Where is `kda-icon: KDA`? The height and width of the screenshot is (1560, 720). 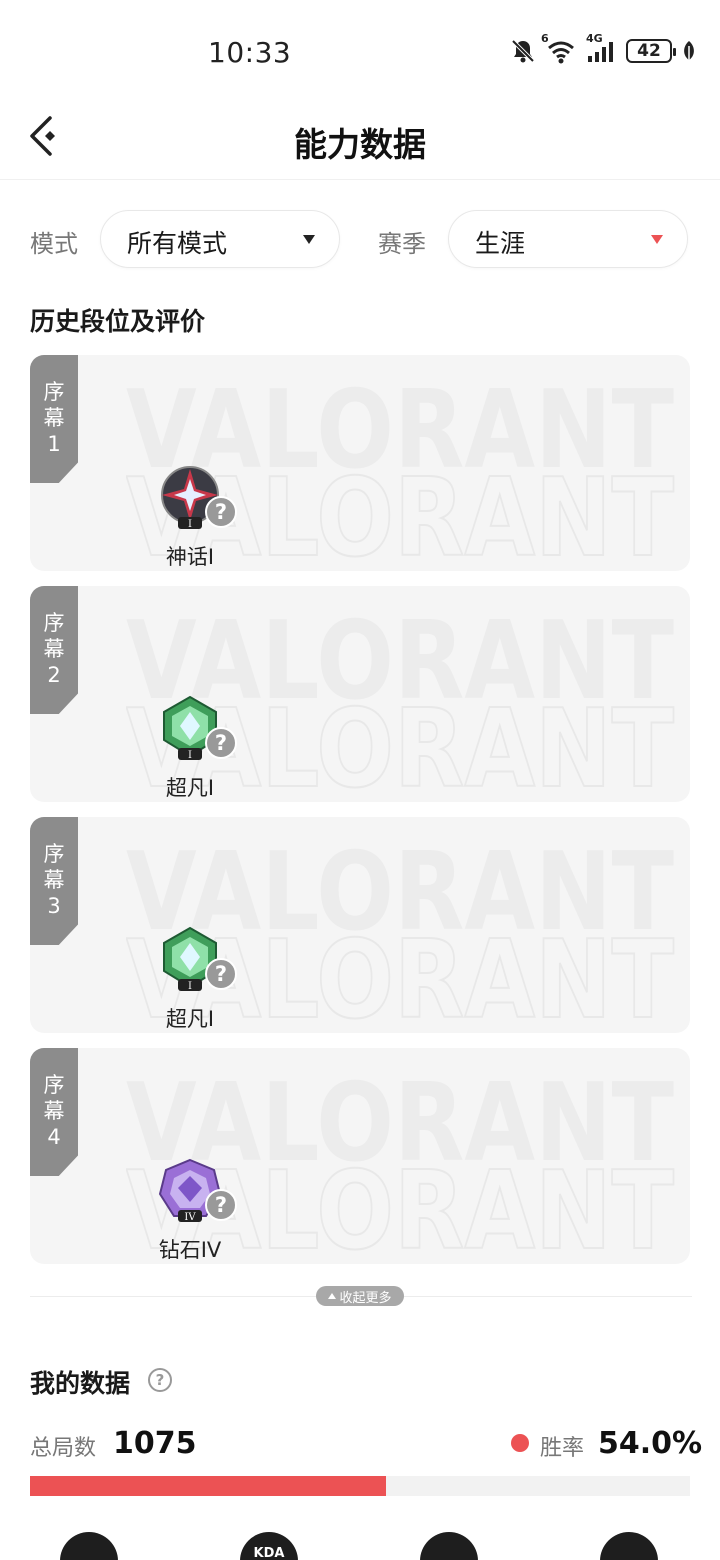 kda-icon: KDA is located at coordinates (269, 1546).